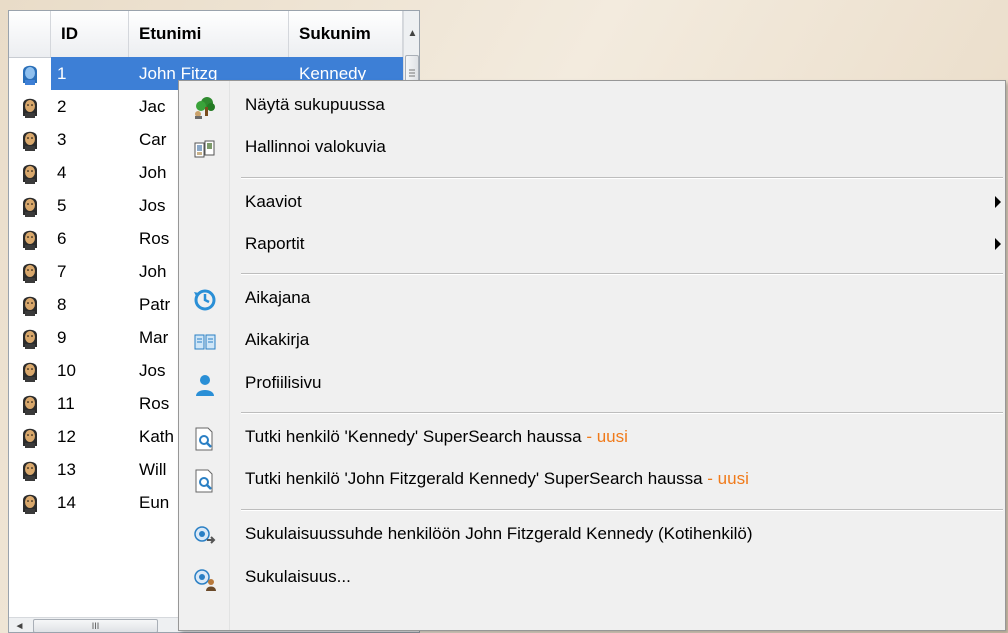 The width and height of the screenshot is (1008, 633). What do you see at coordinates (592, 202) in the screenshot?
I see `menu-item-charts: Kaaviot` at bounding box center [592, 202].